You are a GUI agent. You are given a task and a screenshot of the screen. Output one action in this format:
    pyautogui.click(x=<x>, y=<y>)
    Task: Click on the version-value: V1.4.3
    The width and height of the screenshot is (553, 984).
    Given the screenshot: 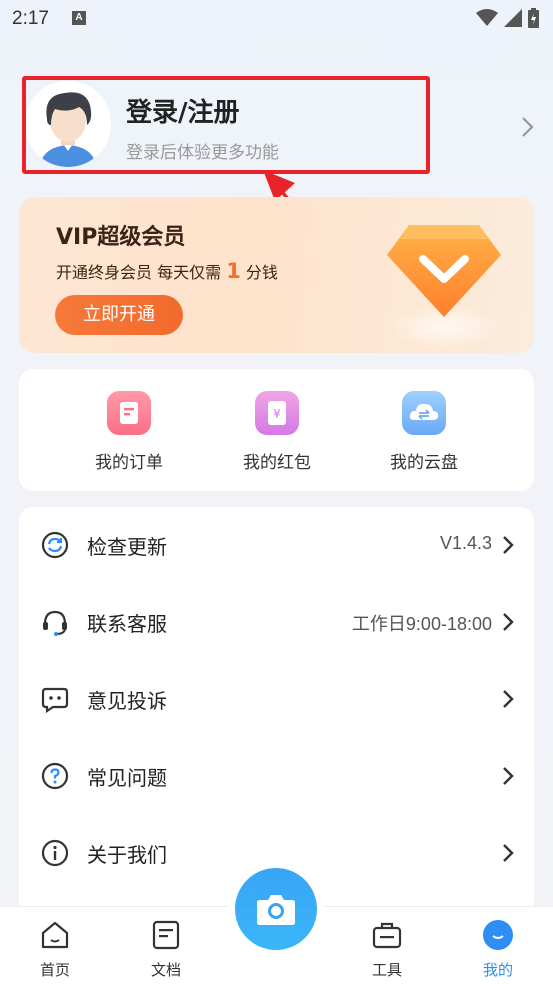 What is the action you would take?
    pyautogui.click(x=465, y=543)
    